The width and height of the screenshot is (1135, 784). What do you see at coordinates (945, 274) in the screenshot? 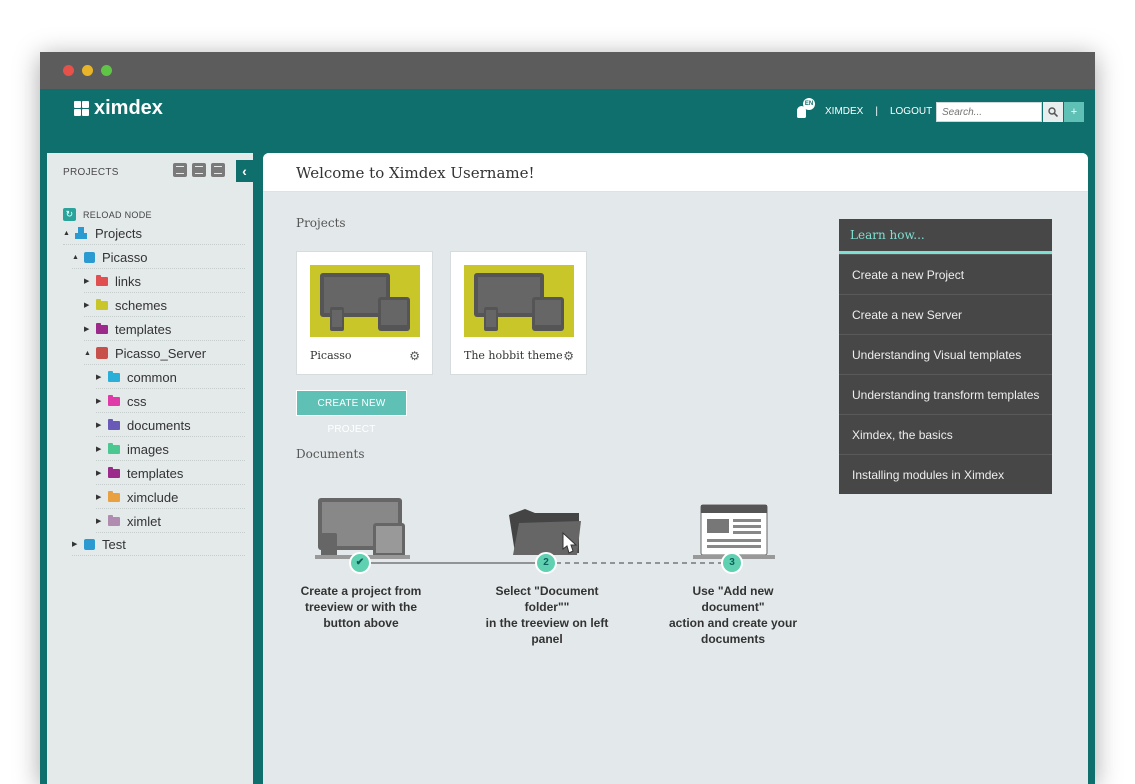
I see `learn-item-create-project: Create a new Project` at bounding box center [945, 274].